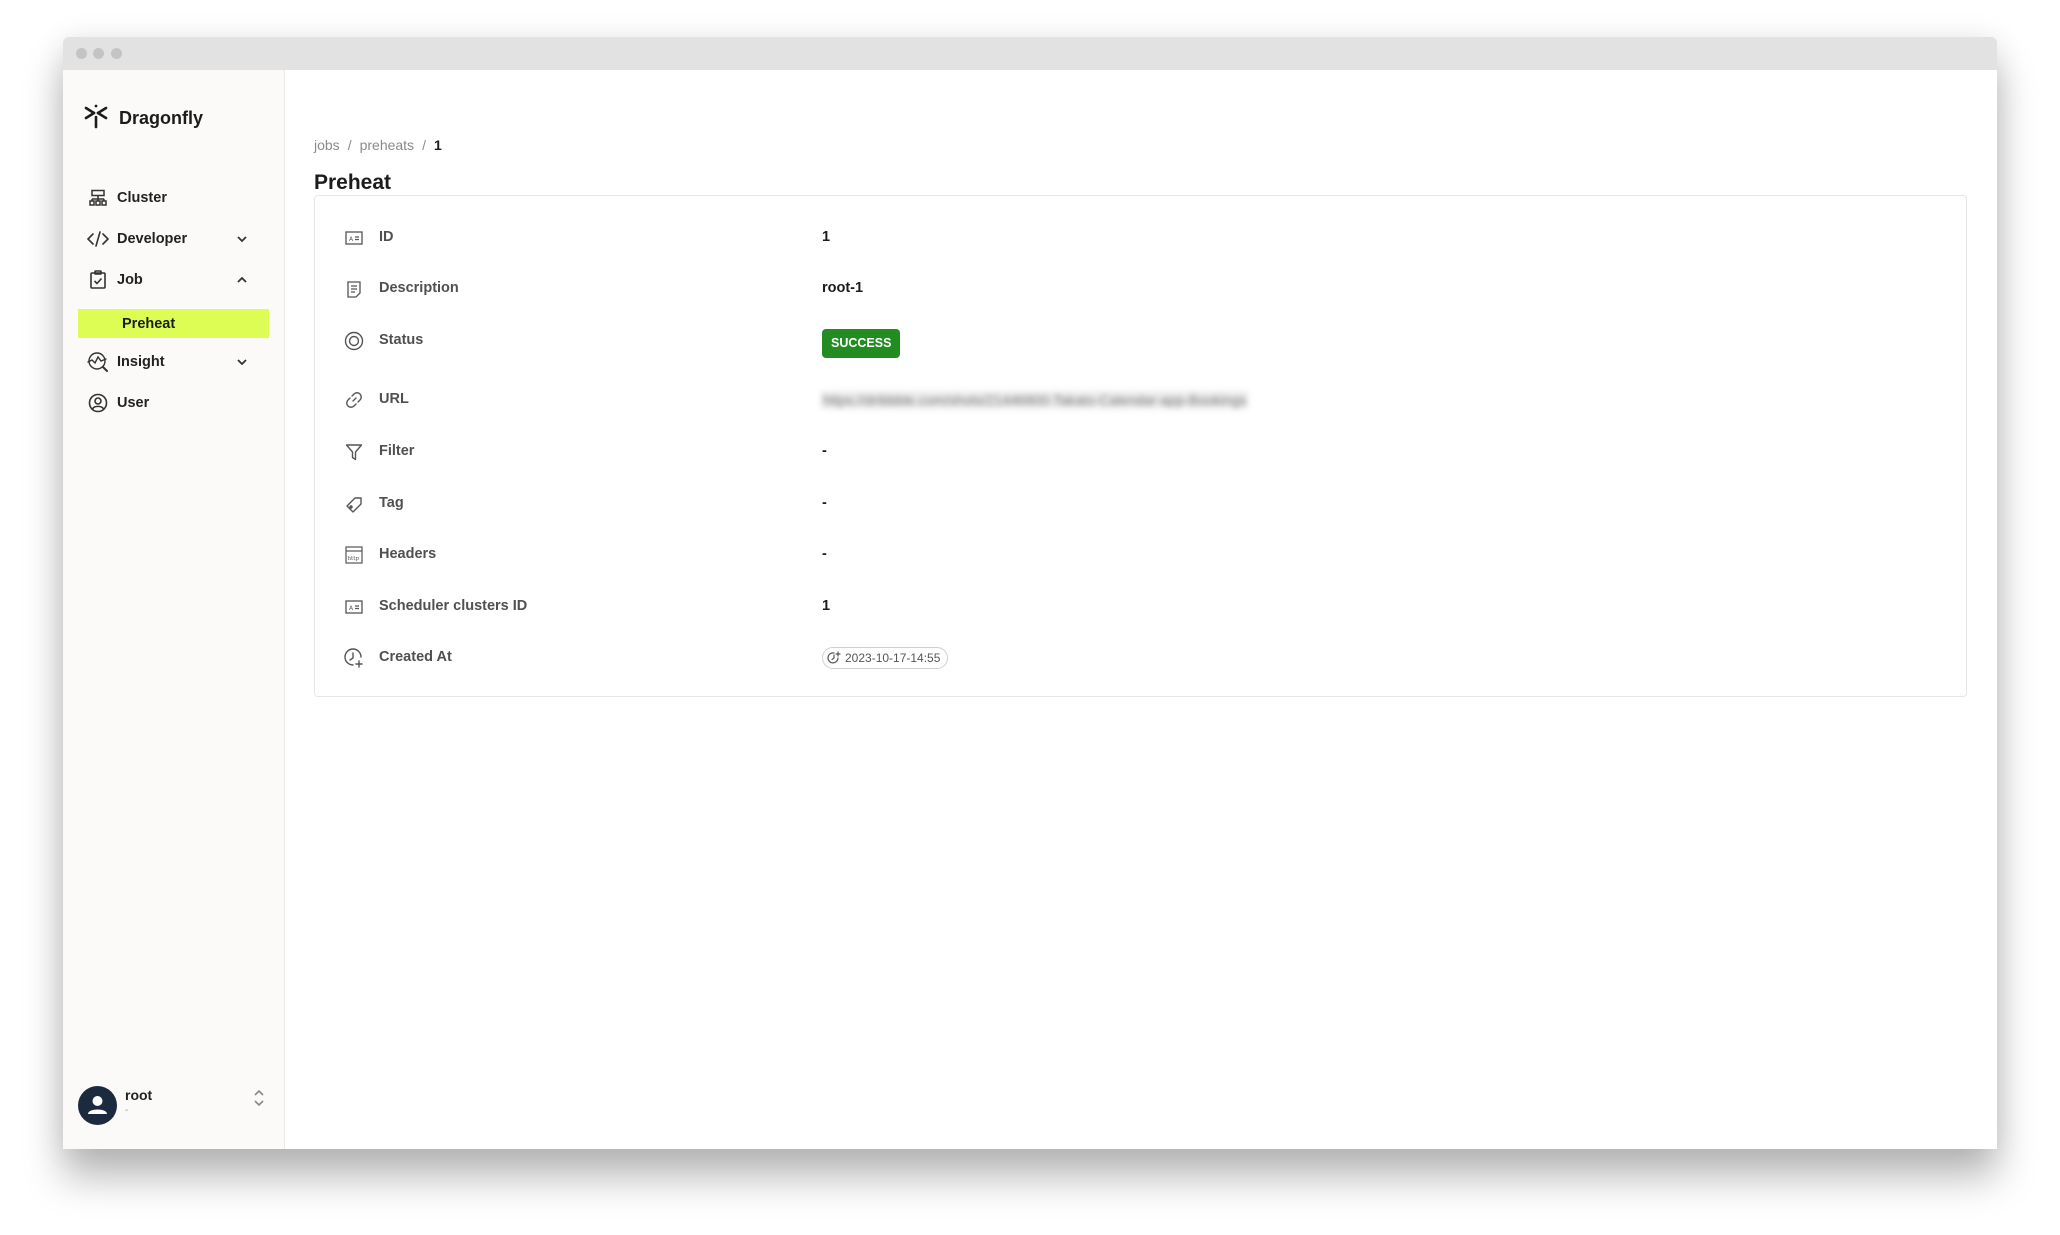 Image resolution: width=2060 pixels, height=1235 pixels. What do you see at coordinates (824, 451) in the screenshot?
I see `detail-value-filter: -` at bounding box center [824, 451].